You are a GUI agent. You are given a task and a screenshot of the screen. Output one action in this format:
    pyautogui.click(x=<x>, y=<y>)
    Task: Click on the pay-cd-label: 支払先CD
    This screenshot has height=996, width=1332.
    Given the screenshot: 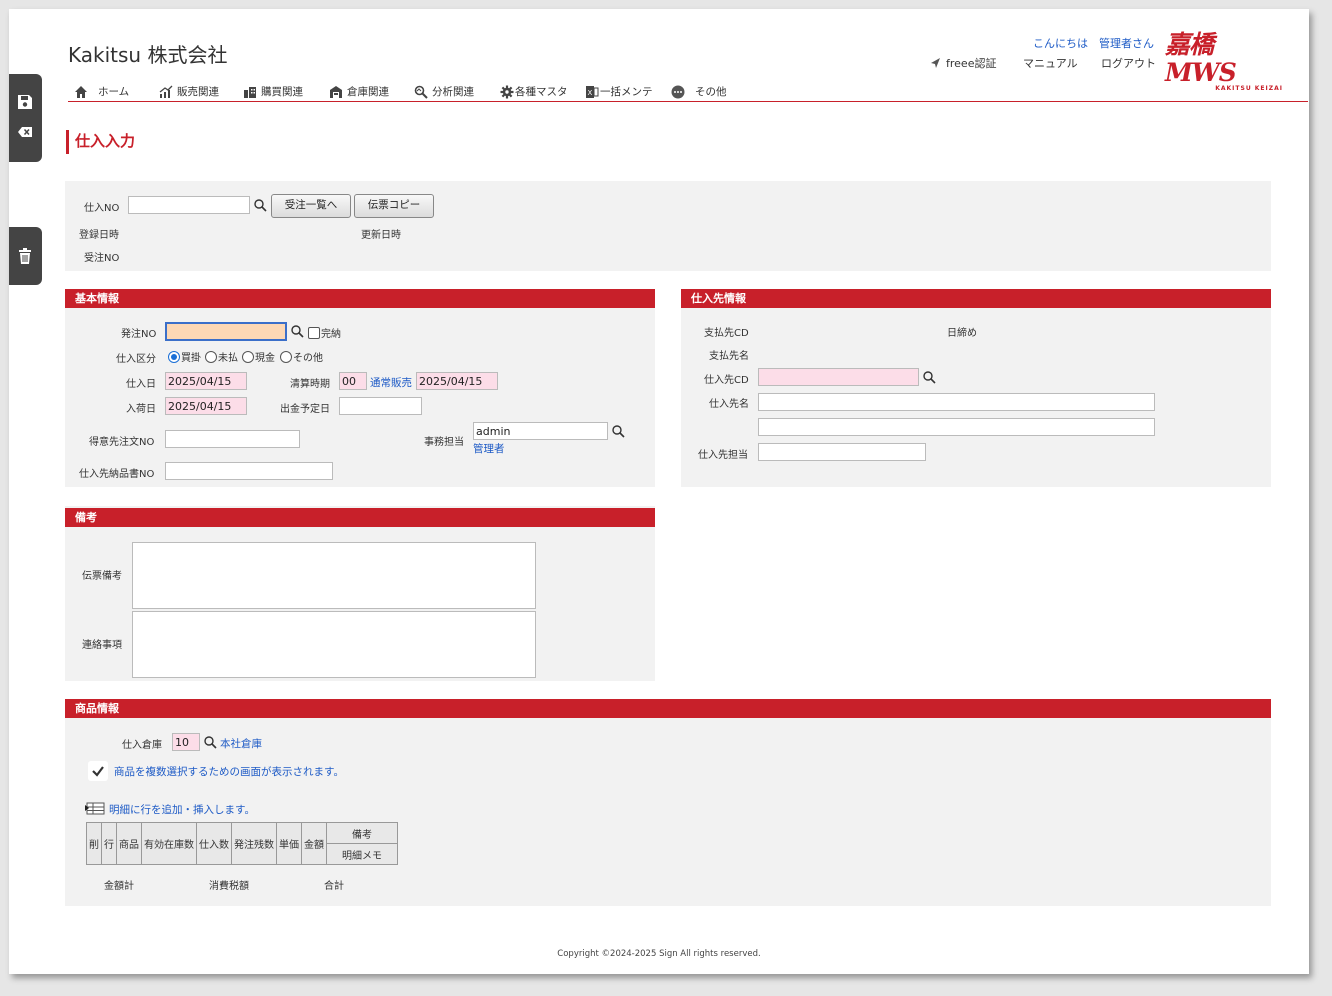 What is the action you would take?
    pyautogui.click(x=726, y=333)
    